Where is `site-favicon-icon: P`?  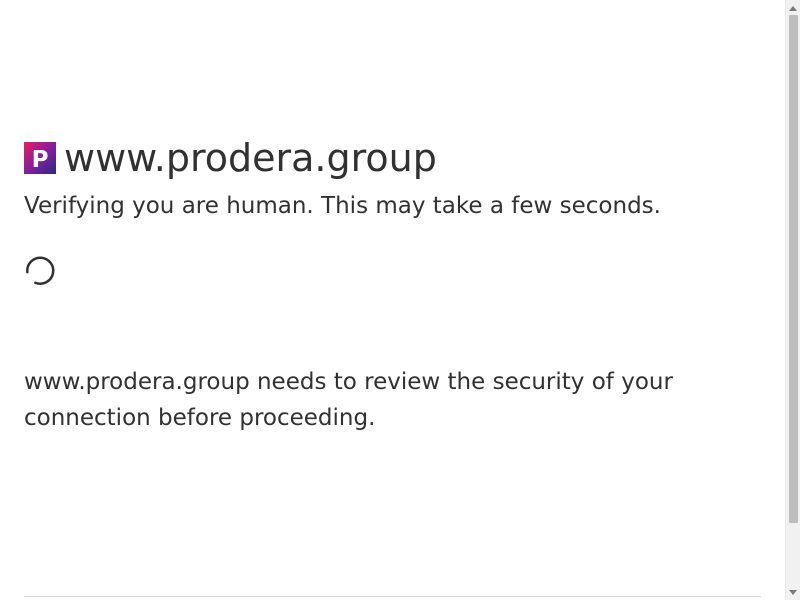
site-favicon-icon: P is located at coordinates (40, 158).